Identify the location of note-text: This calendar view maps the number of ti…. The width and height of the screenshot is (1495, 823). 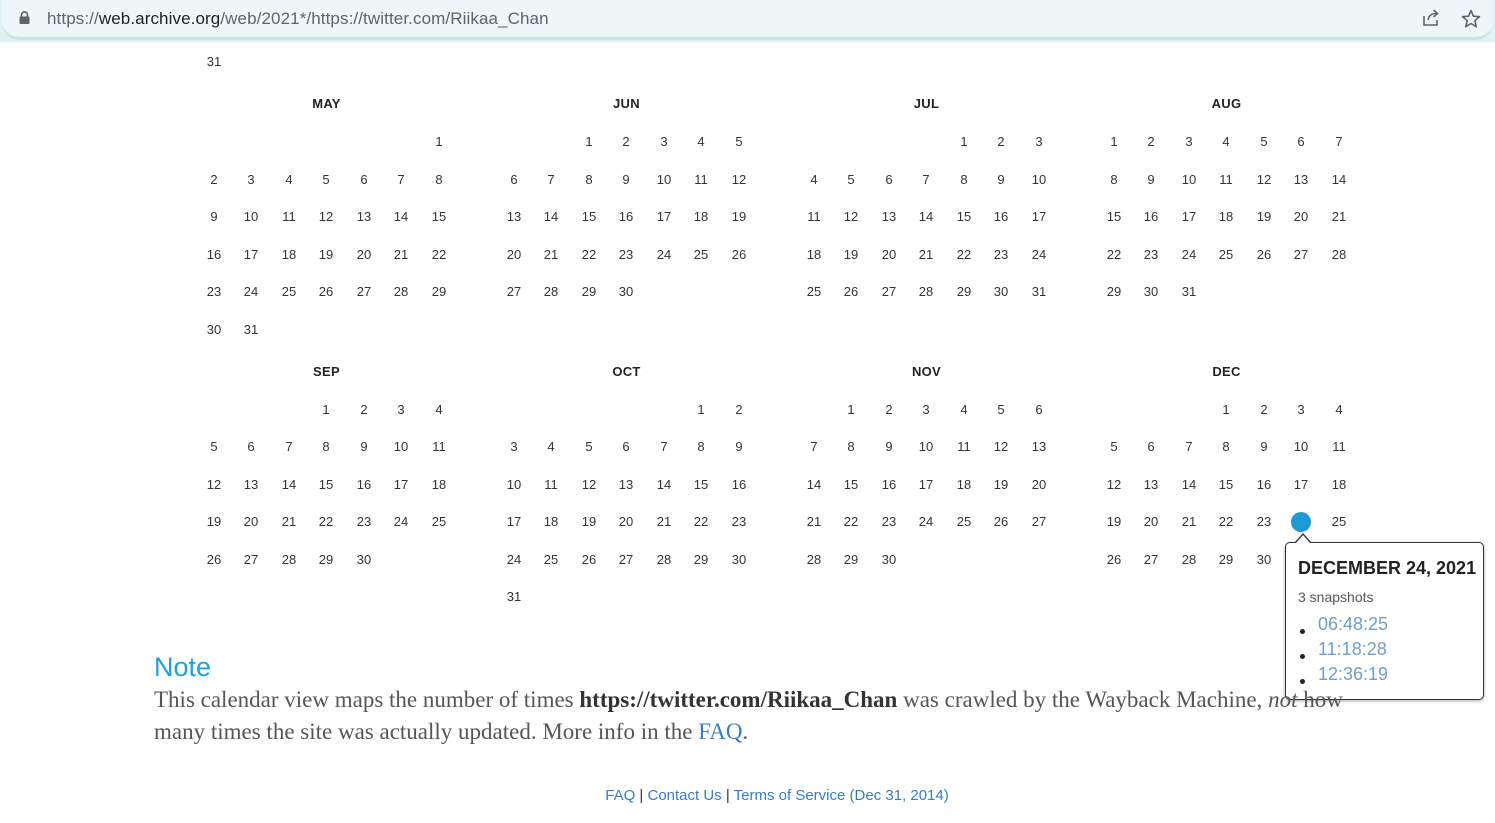
(748, 715).